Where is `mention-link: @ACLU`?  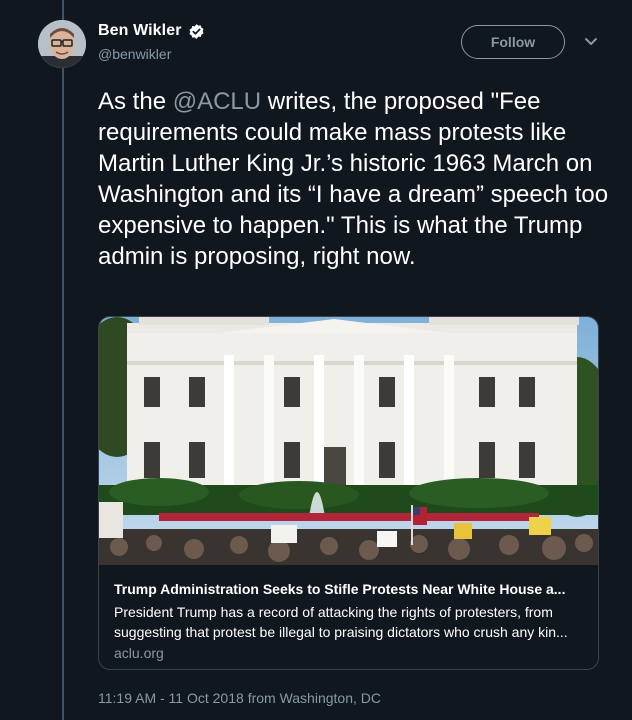
mention-link: @ACLU is located at coordinates (217, 101).